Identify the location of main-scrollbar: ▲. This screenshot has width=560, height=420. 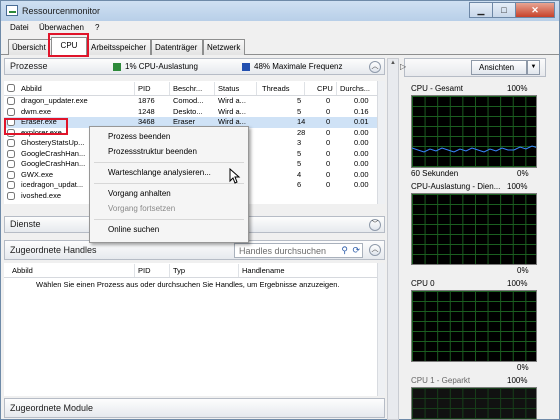
(393, 239).